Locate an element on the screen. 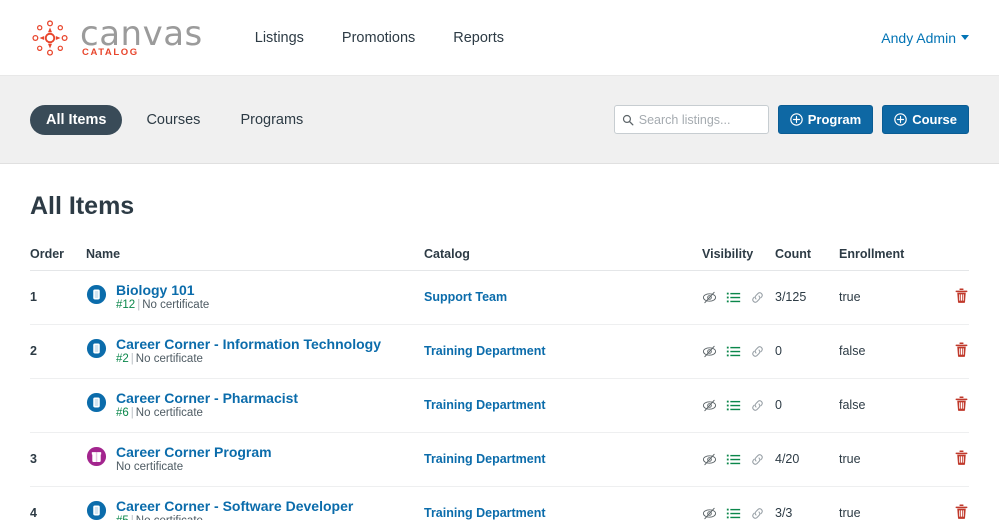 Image resolution: width=999 pixels, height=520 pixels. program-icon is located at coordinates (96, 456).